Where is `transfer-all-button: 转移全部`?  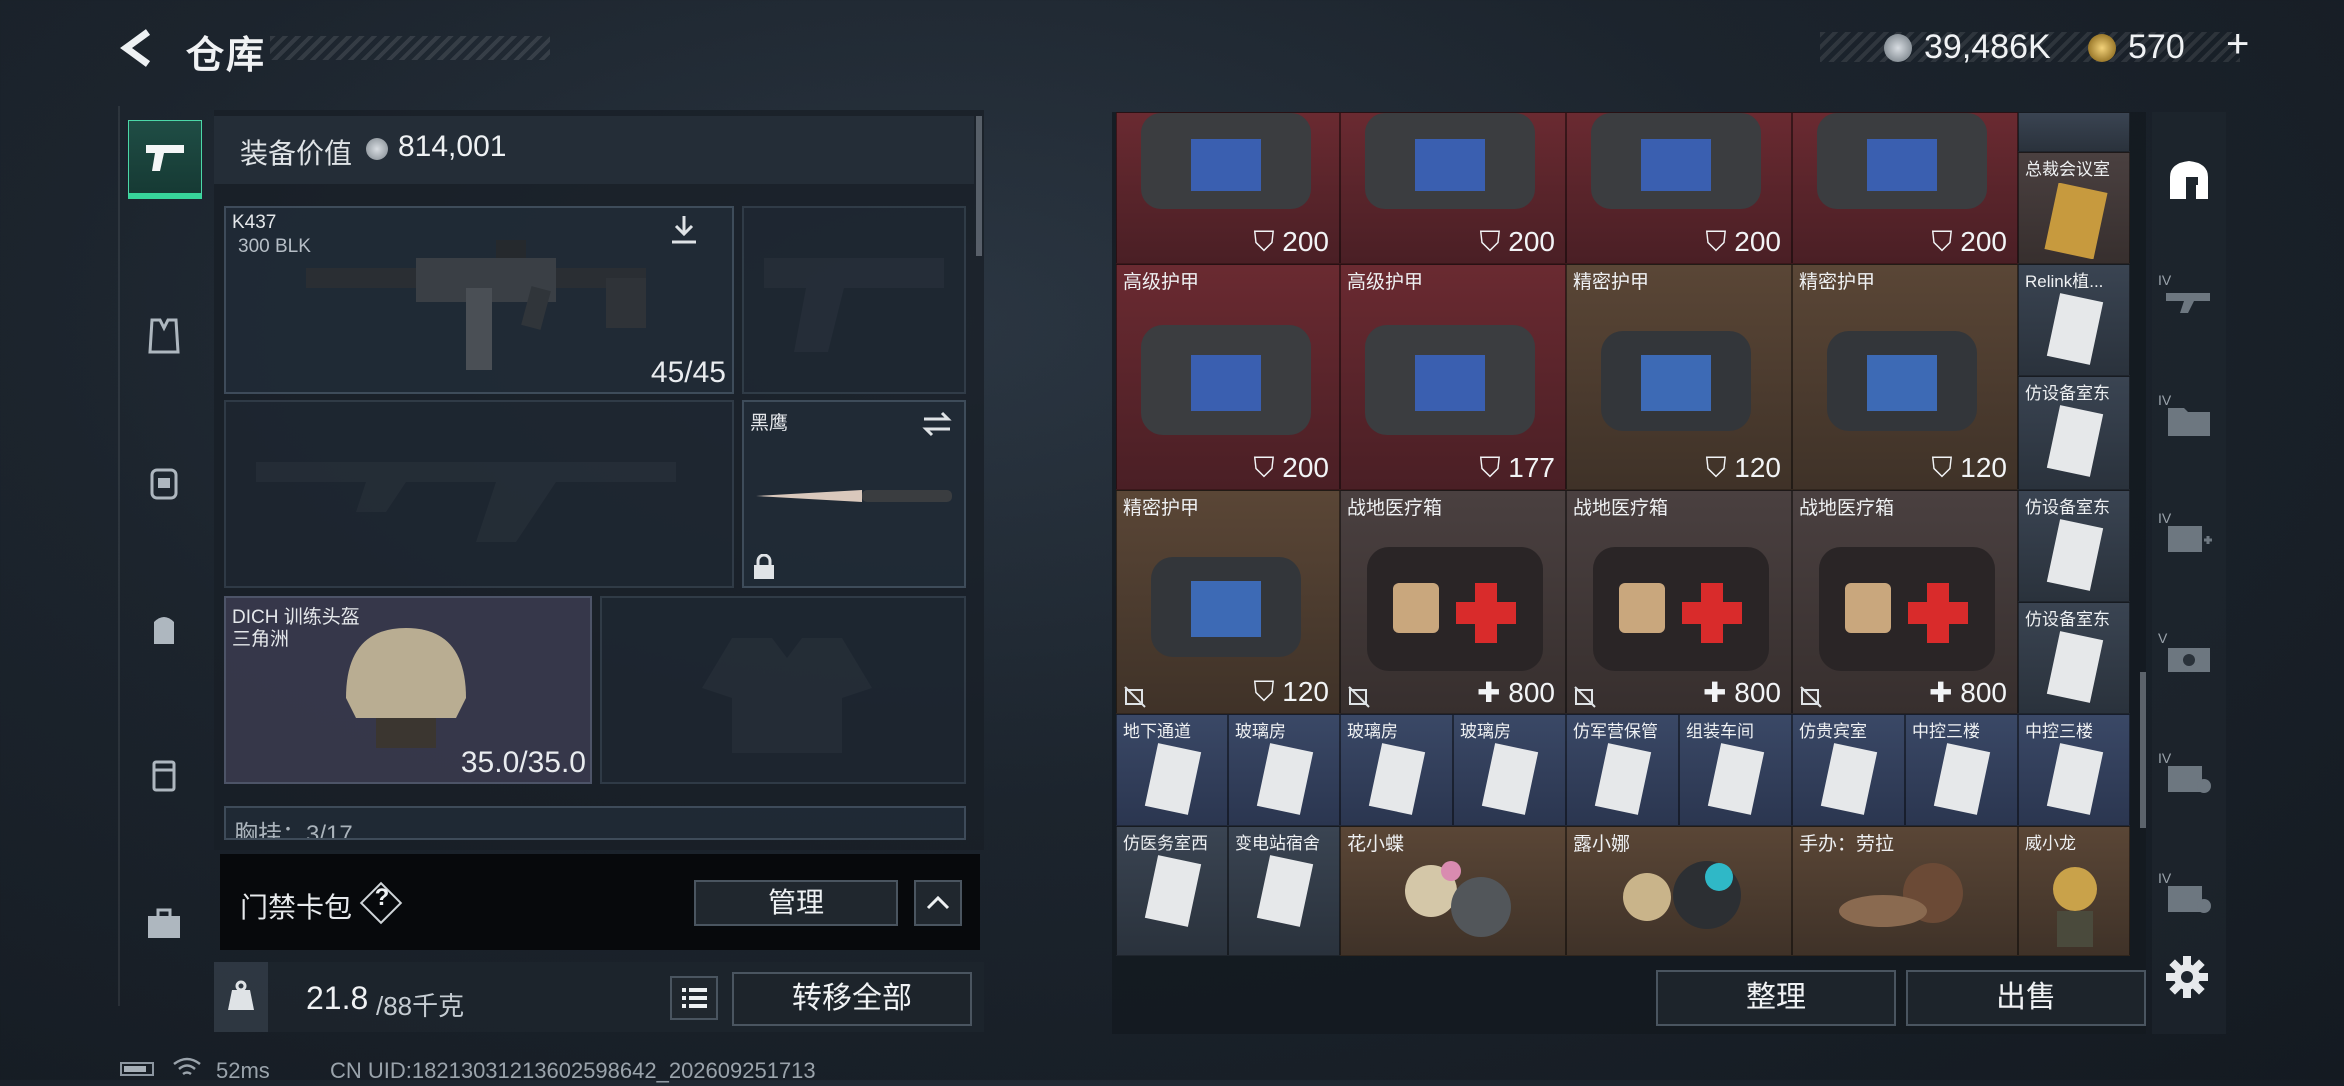
transfer-all-button: 转移全部 is located at coordinates (852, 999).